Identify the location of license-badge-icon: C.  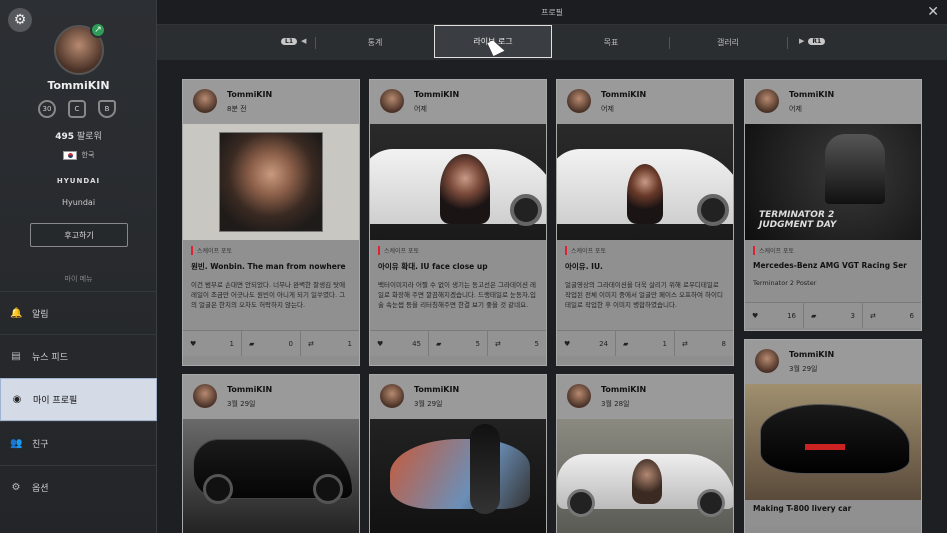
(77, 109).